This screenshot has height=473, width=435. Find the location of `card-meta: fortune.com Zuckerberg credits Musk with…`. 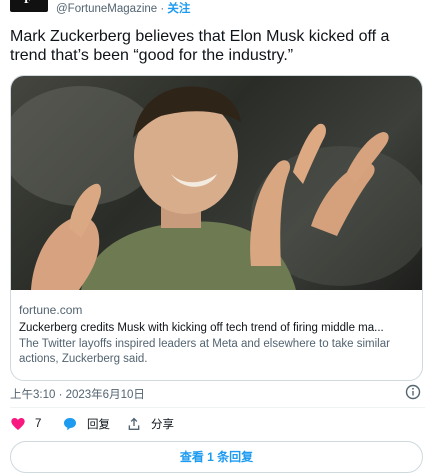

card-meta: fortune.com Zuckerberg credits Musk with… is located at coordinates (216, 335).